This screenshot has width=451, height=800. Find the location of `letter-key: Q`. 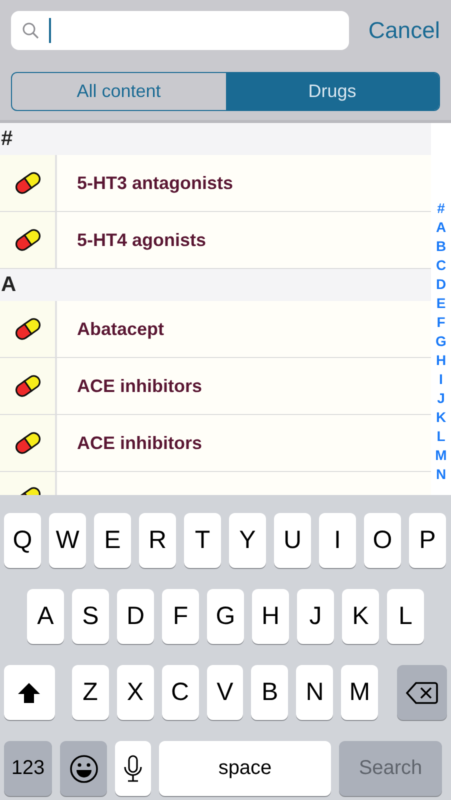

letter-key: Q is located at coordinates (22, 540).